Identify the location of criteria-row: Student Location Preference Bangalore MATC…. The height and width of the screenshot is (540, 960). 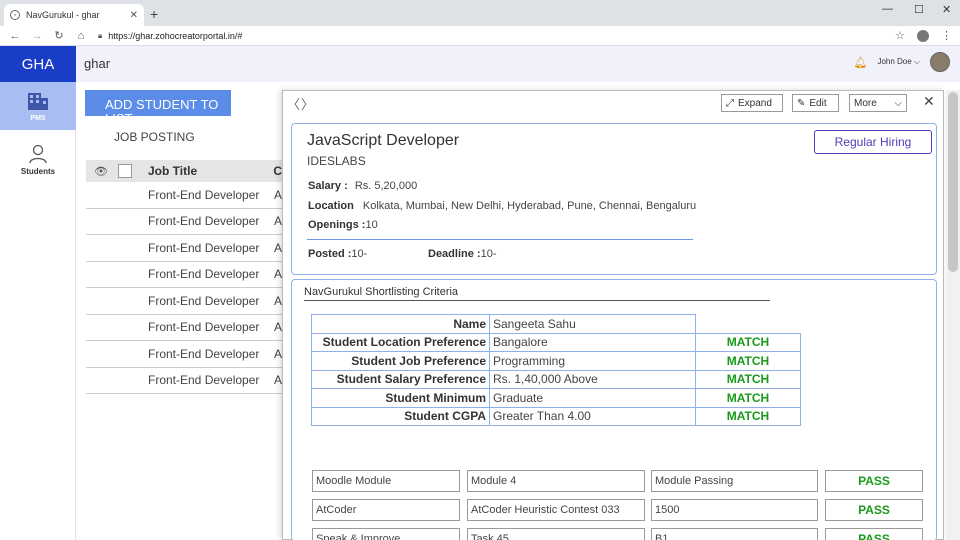
(556, 342).